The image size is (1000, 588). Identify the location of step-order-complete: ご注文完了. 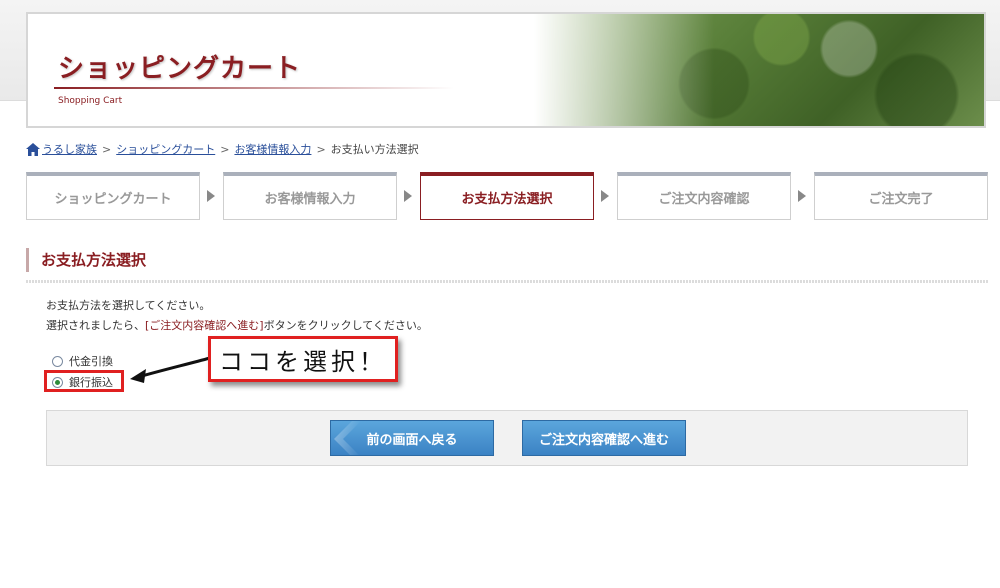
(901, 196).